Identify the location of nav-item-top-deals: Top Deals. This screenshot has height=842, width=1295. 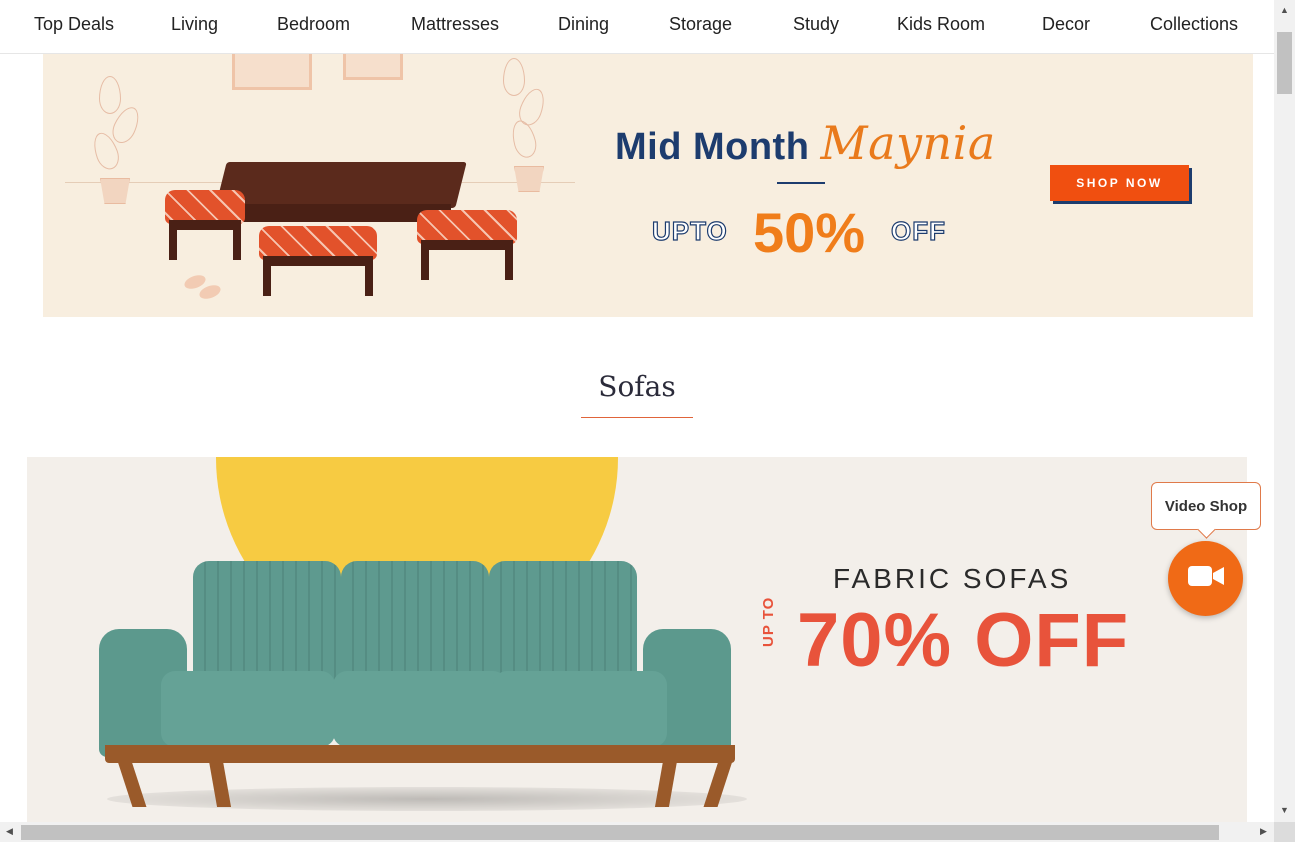
(74, 24).